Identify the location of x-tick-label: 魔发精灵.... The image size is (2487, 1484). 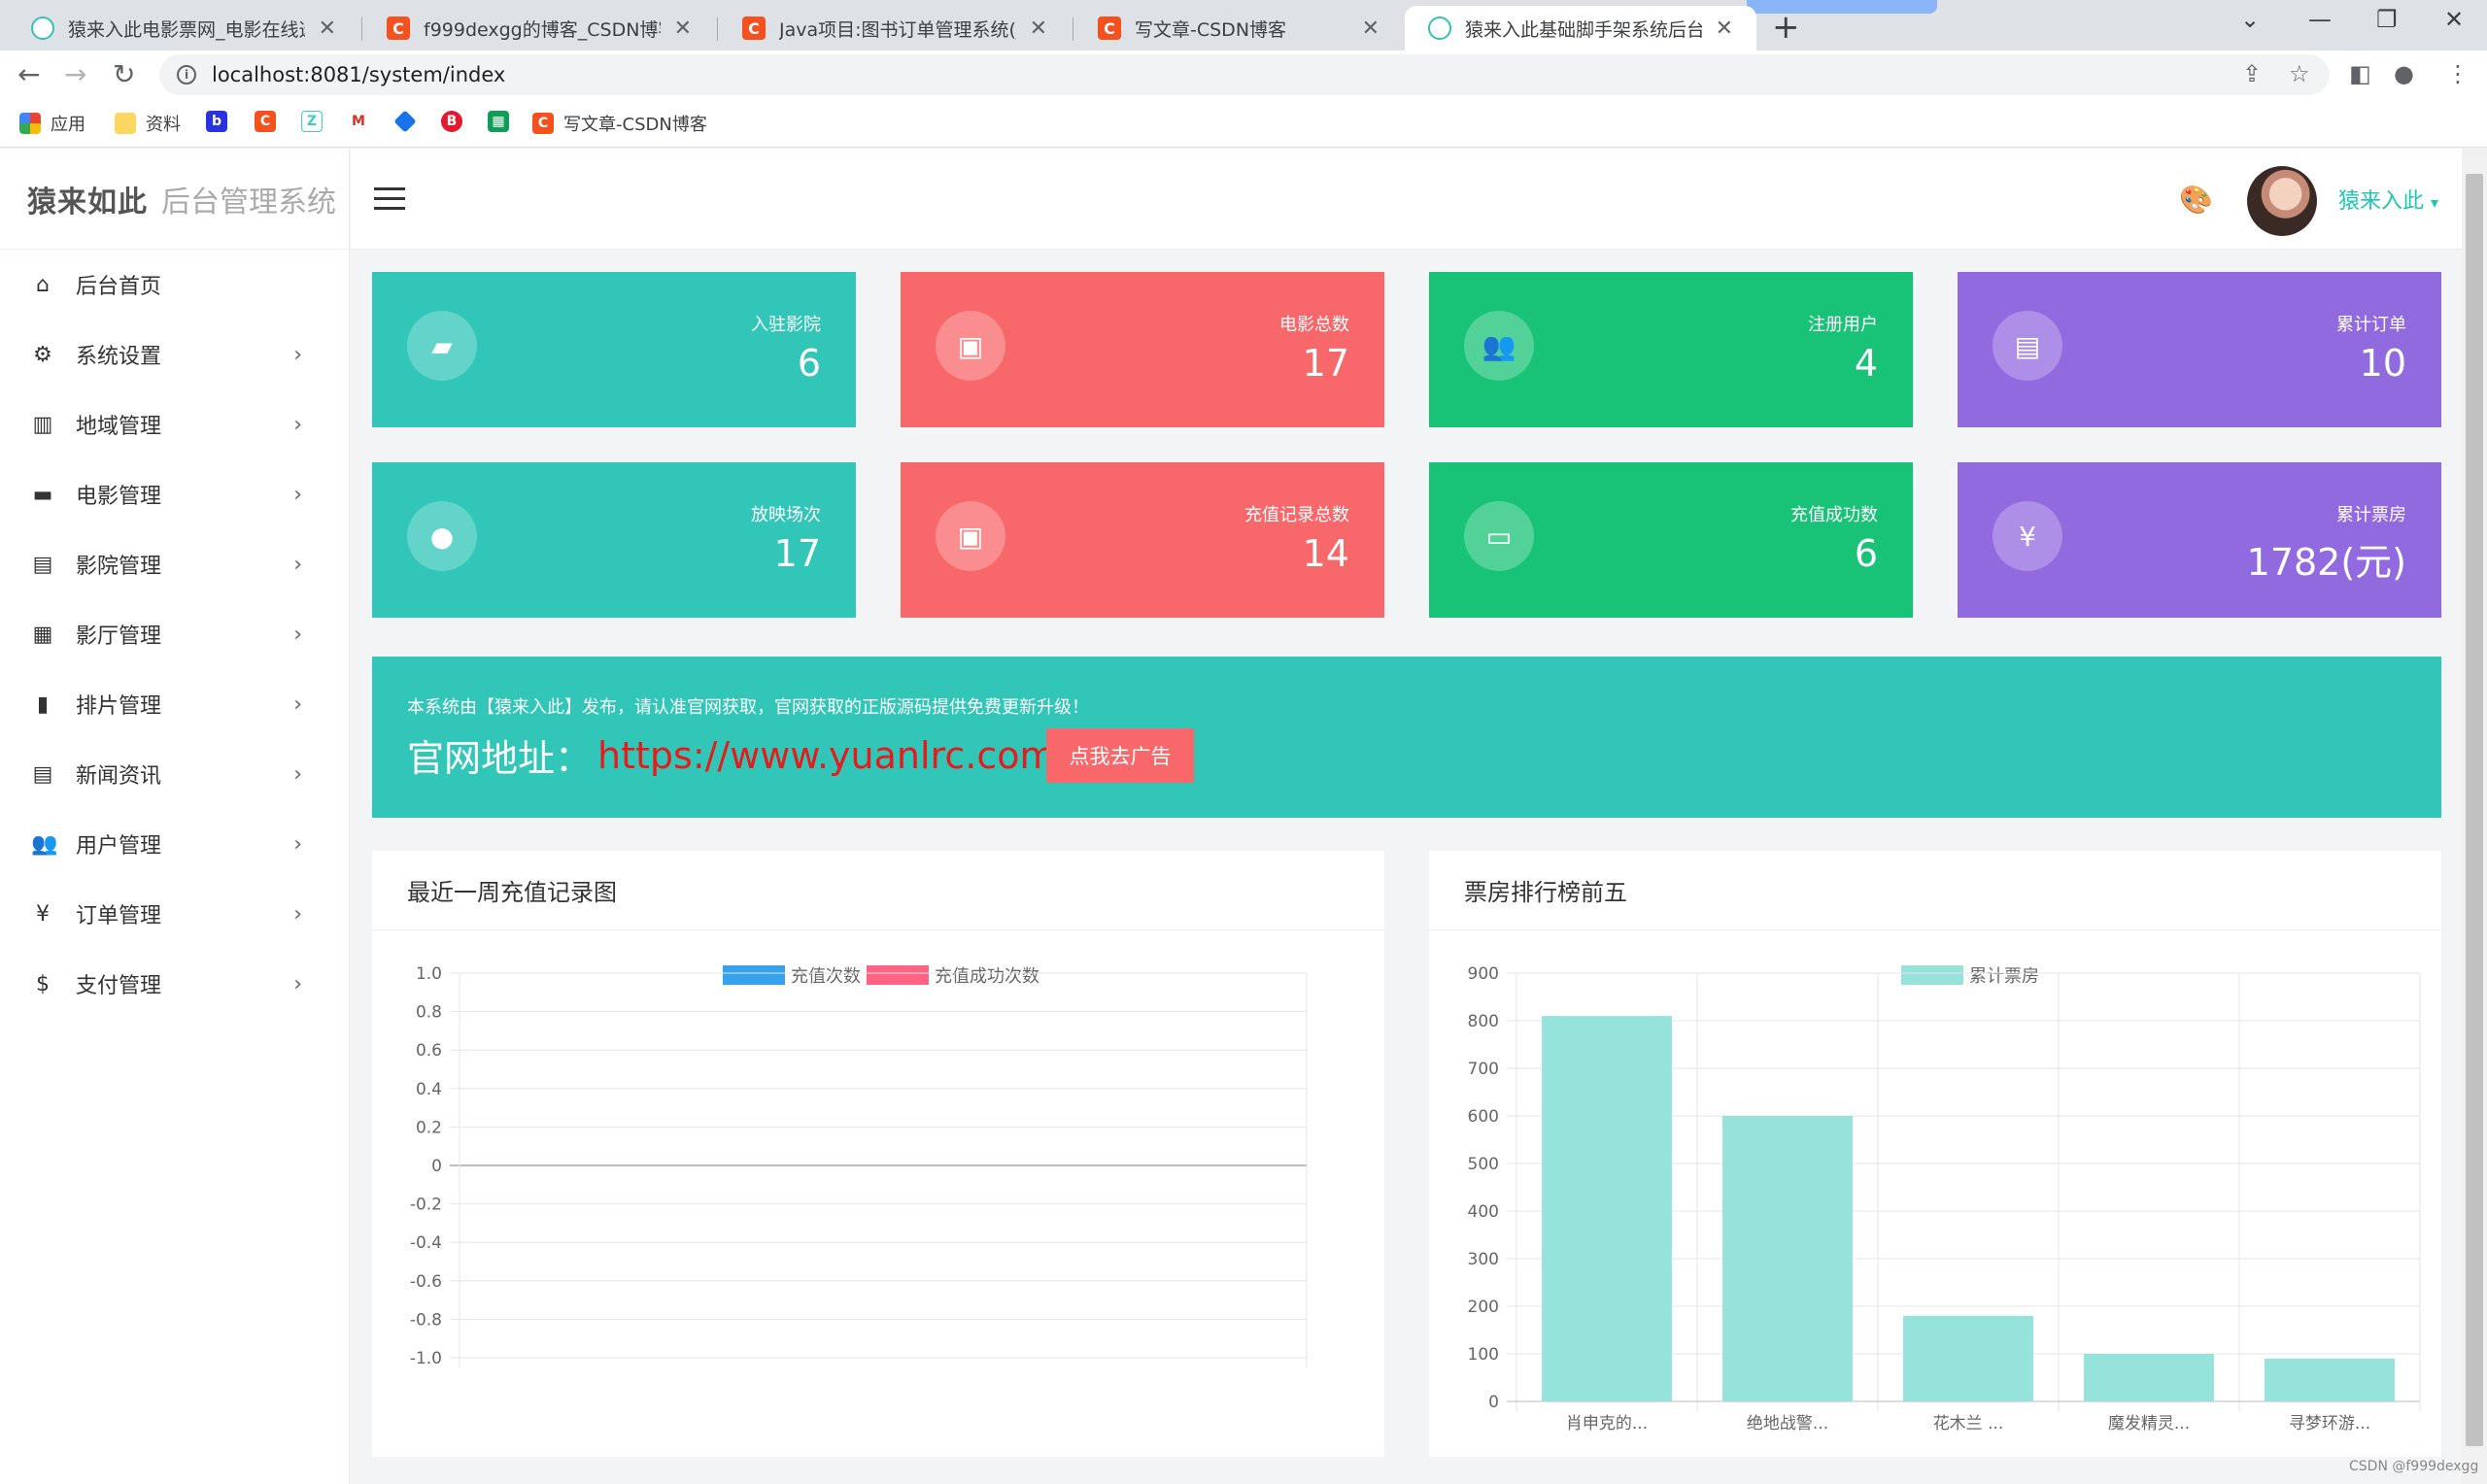
(2149, 1423).